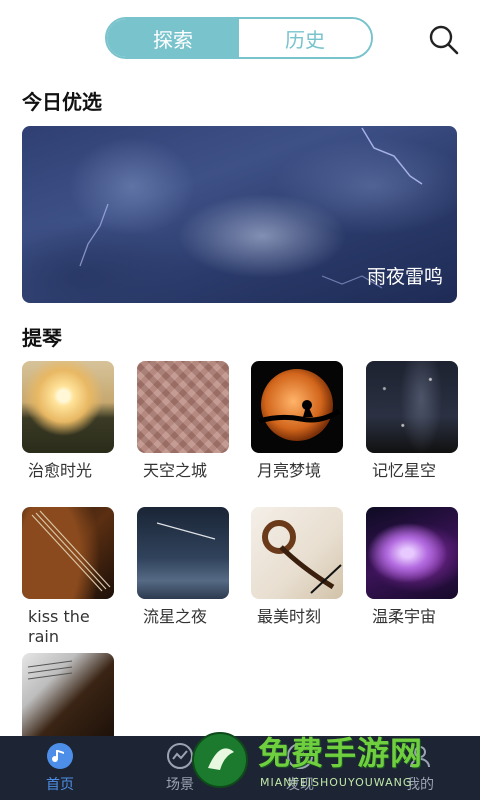 This screenshot has height=800, width=480. I want to click on featured-caption: 雨夜雷鸣, so click(404, 277).